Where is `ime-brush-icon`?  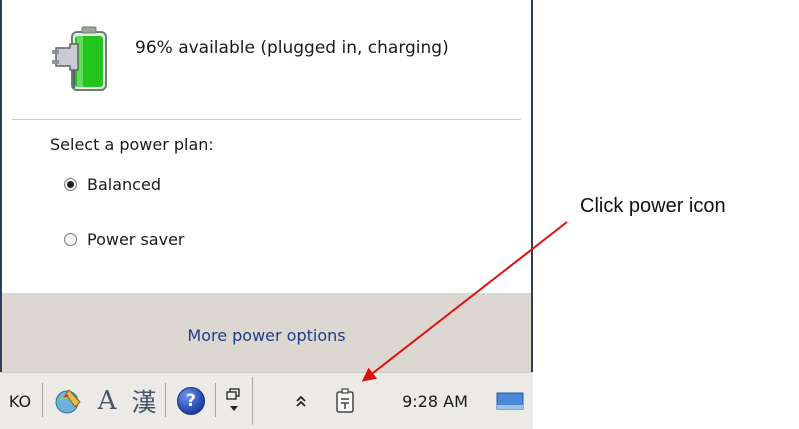 ime-brush-icon is located at coordinates (68, 401).